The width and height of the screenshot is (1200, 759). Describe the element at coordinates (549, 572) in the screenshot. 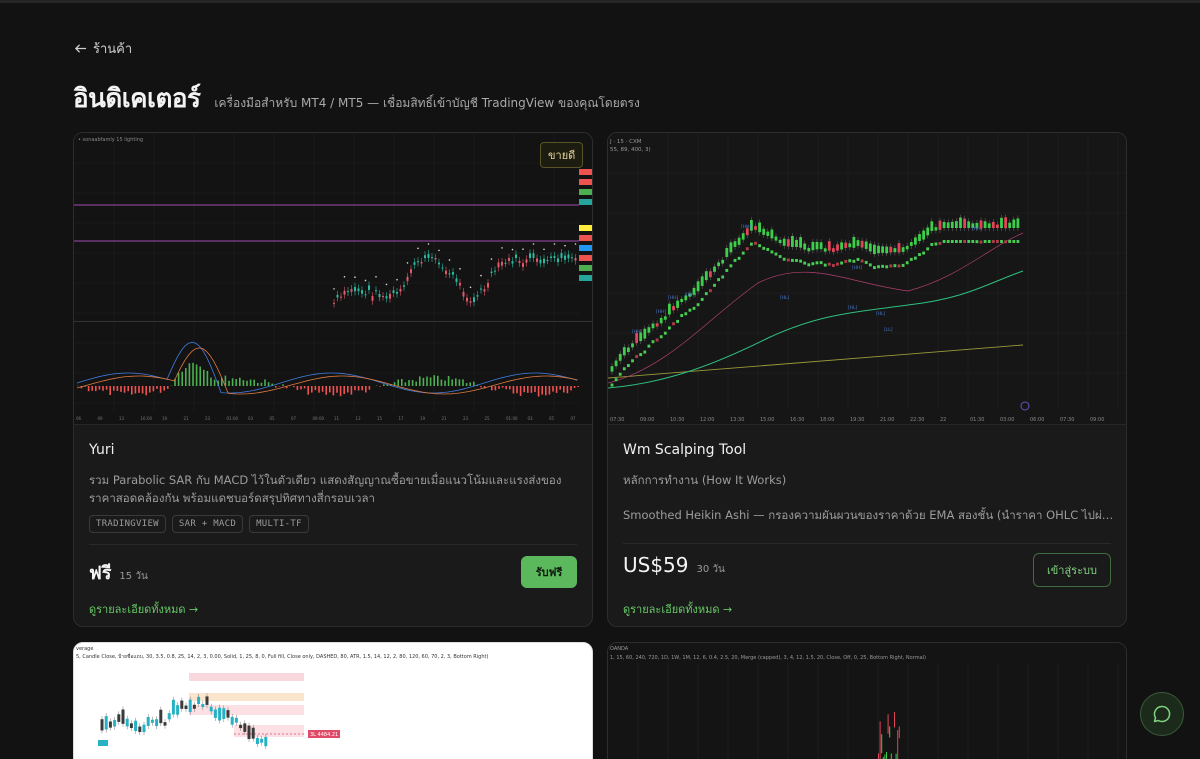

I see `get-free-button: รับฟรี` at that location.